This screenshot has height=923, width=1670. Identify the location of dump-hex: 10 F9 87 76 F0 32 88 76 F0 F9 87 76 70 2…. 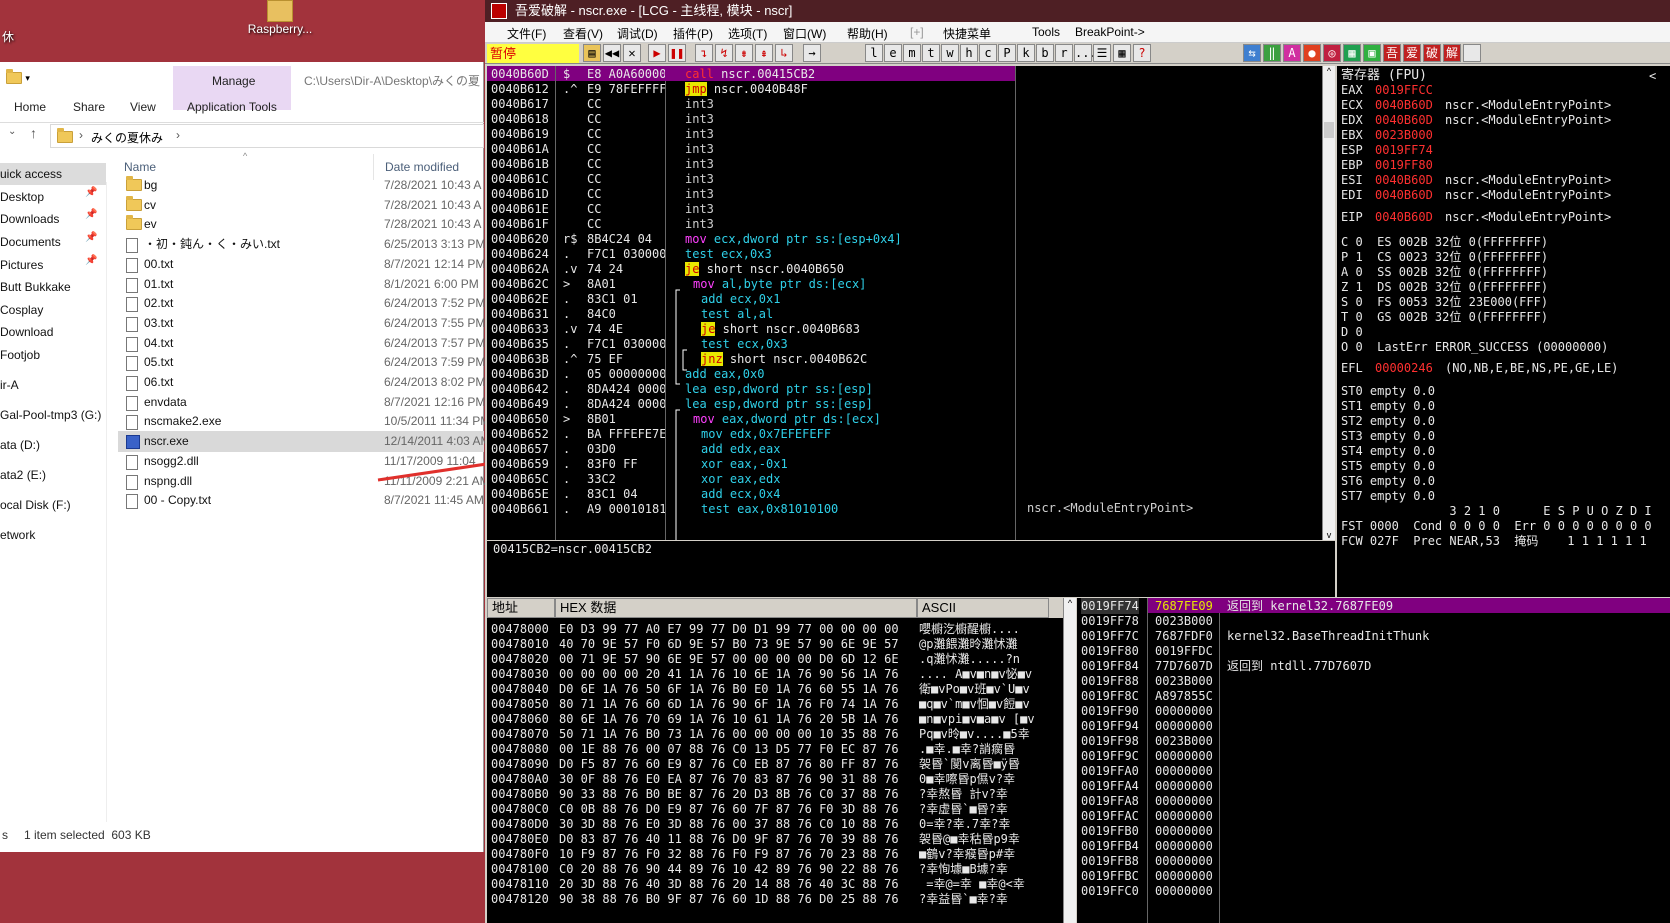
(729, 854).